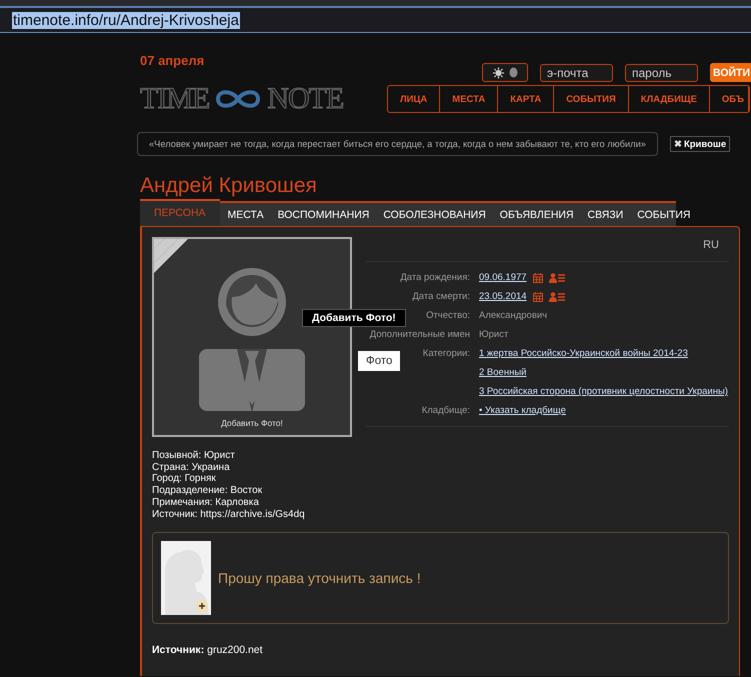  Describe the element at coordinates (208, 491) in the screenshot. I see `bio-line: Подразделение: Восток` at that location.